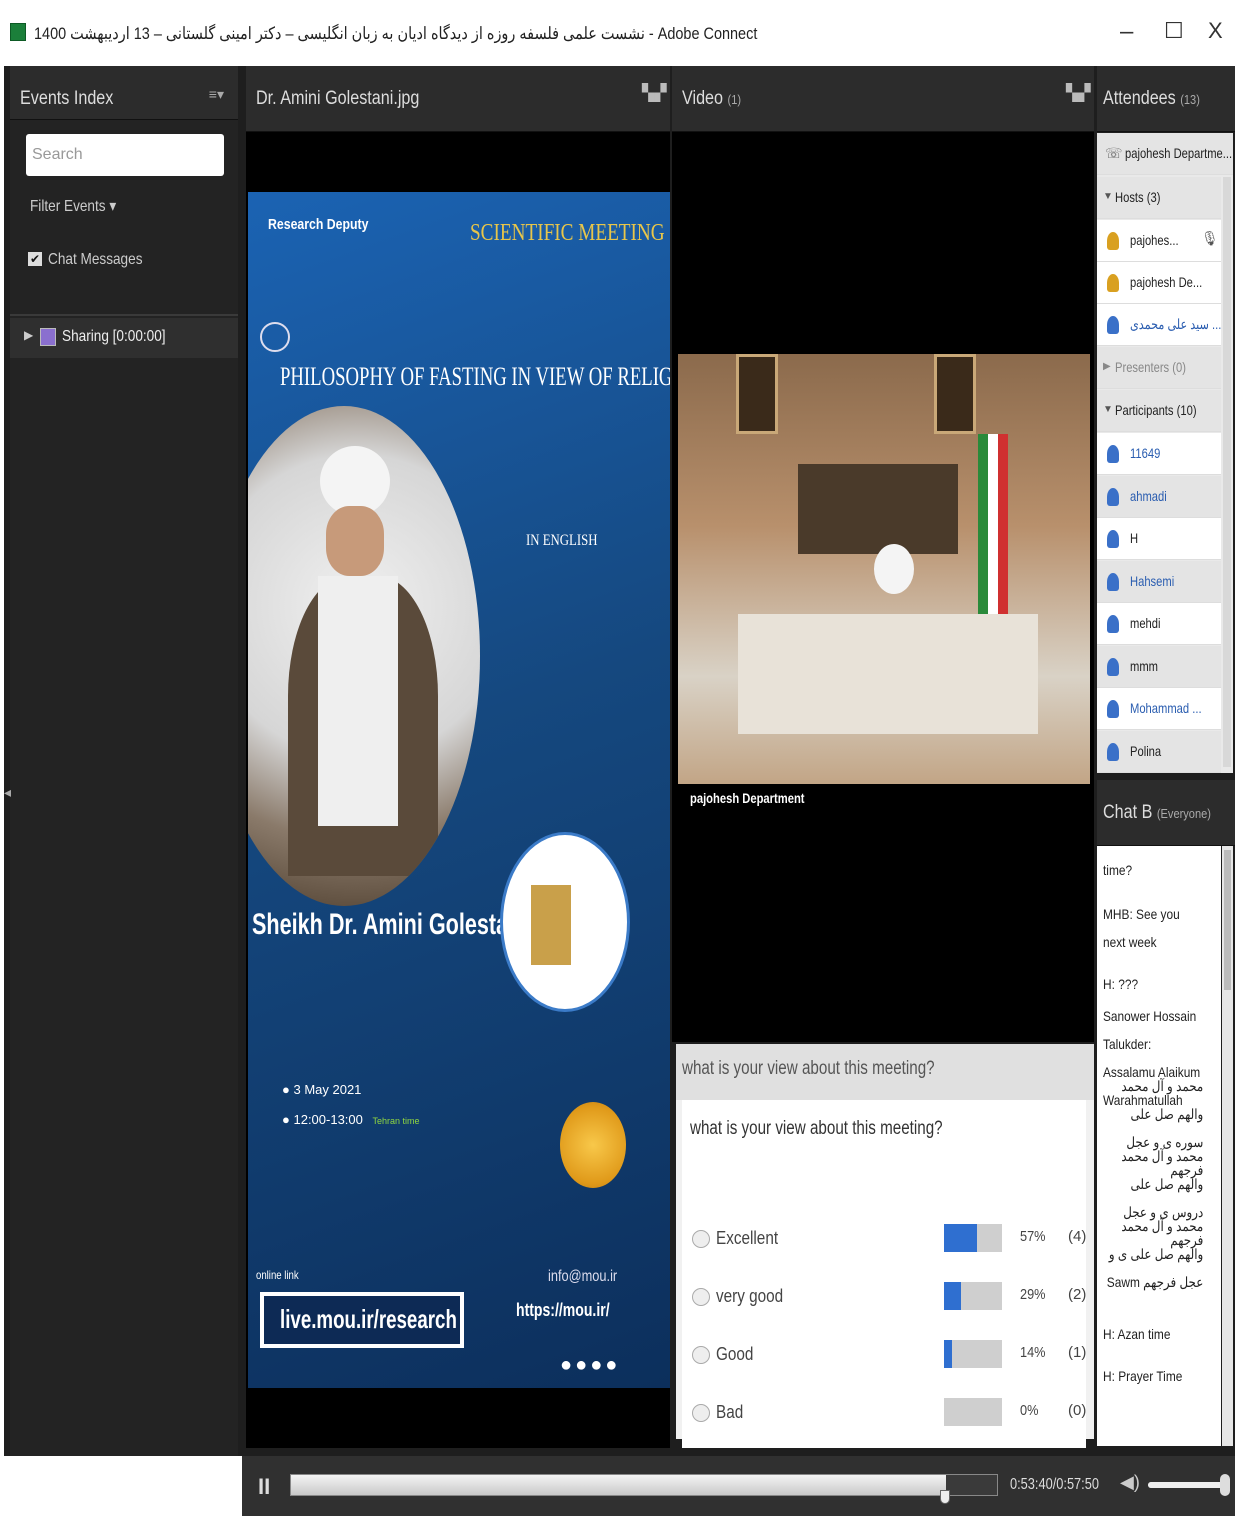 Image resolution: width=1235 pixels, height=1516 pixels. What do you see at coordinates (1159, 624) in the screenshot?
I see `participant-row: mehdi` at bounding box center [1159, 624].